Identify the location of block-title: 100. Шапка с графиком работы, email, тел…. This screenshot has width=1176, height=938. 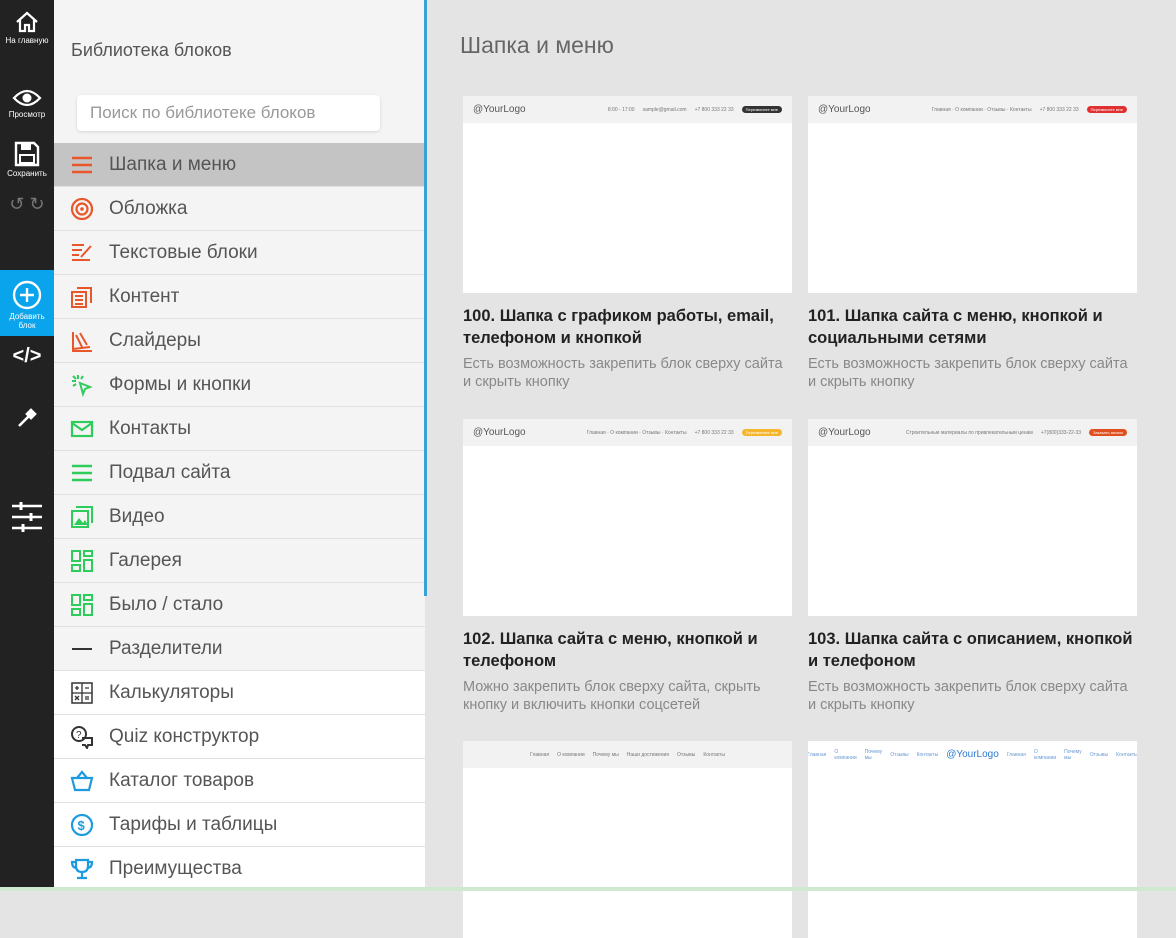
(618, 327).